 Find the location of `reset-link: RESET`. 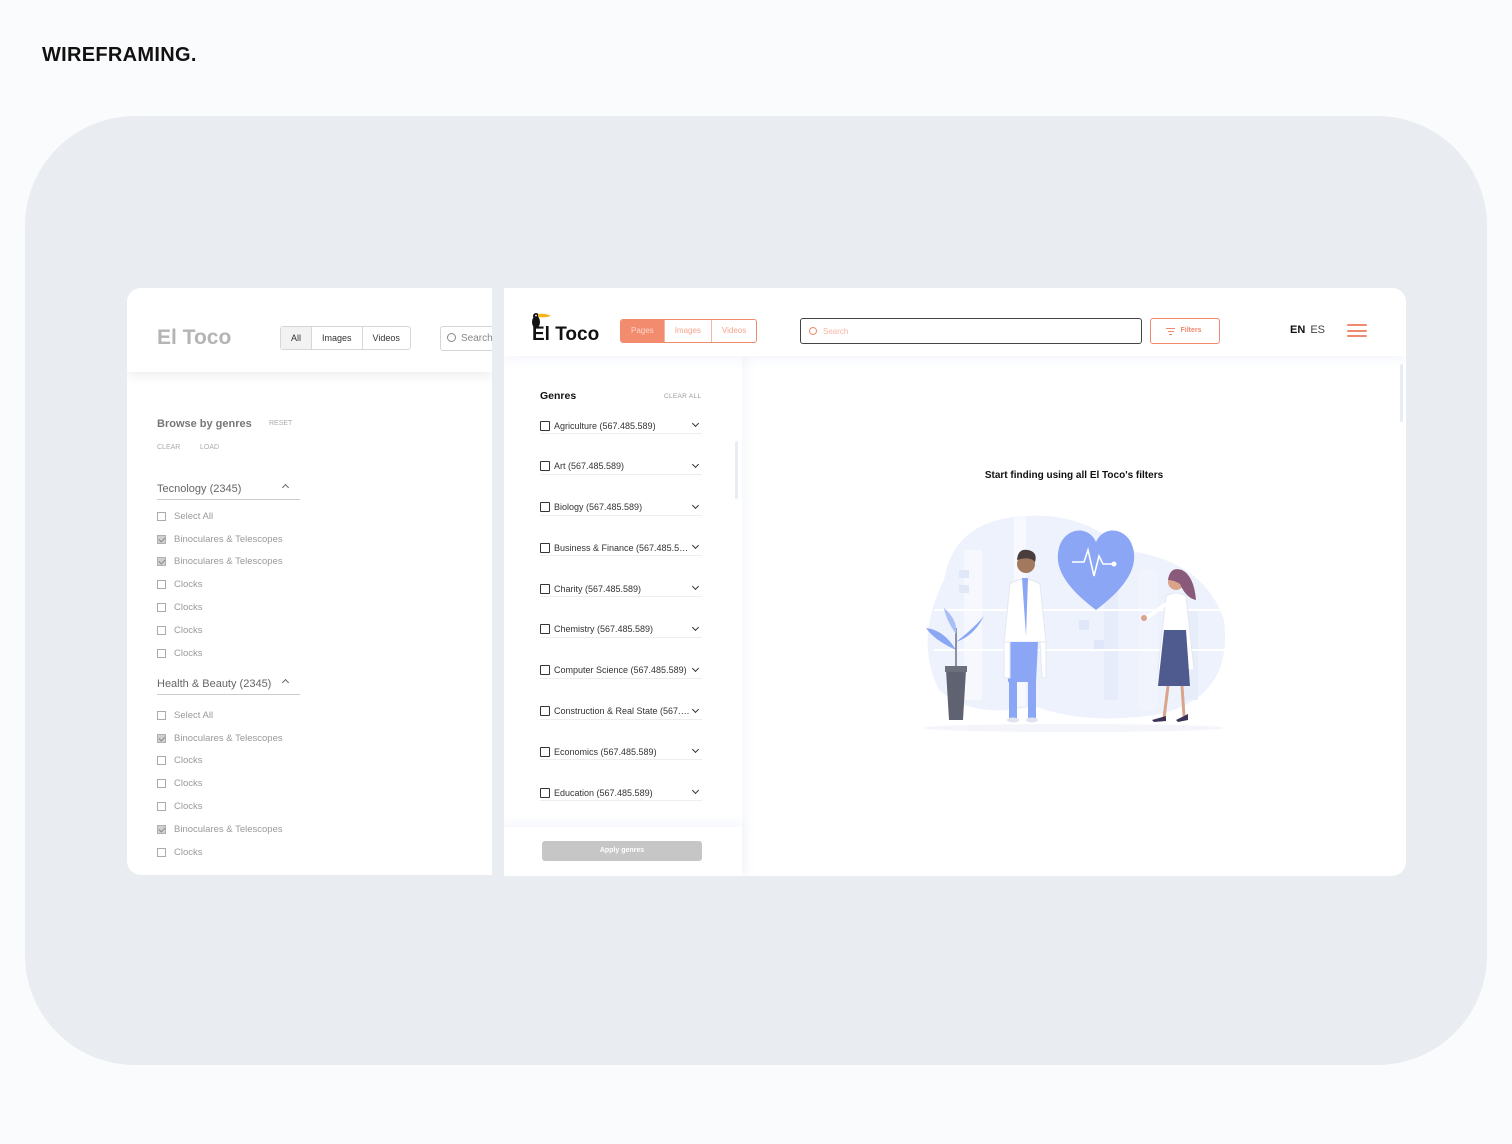

reset-link: RESET is located at coordinates (280, 423).